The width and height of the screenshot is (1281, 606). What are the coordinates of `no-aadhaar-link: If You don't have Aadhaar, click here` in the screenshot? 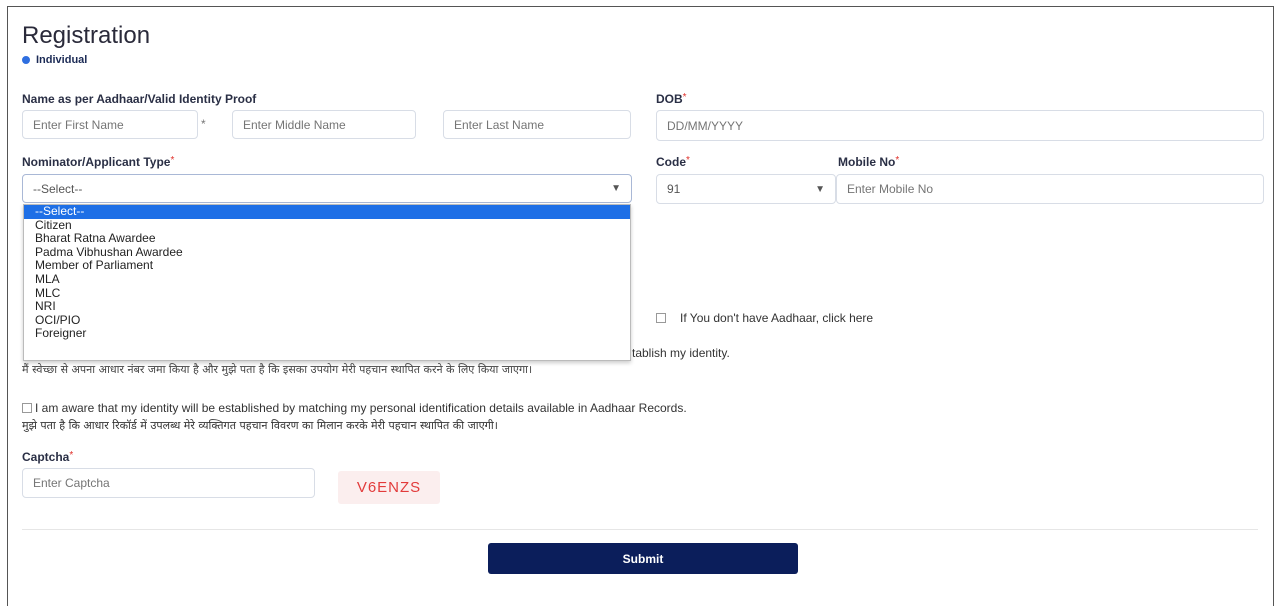 It's located at (776, 318).